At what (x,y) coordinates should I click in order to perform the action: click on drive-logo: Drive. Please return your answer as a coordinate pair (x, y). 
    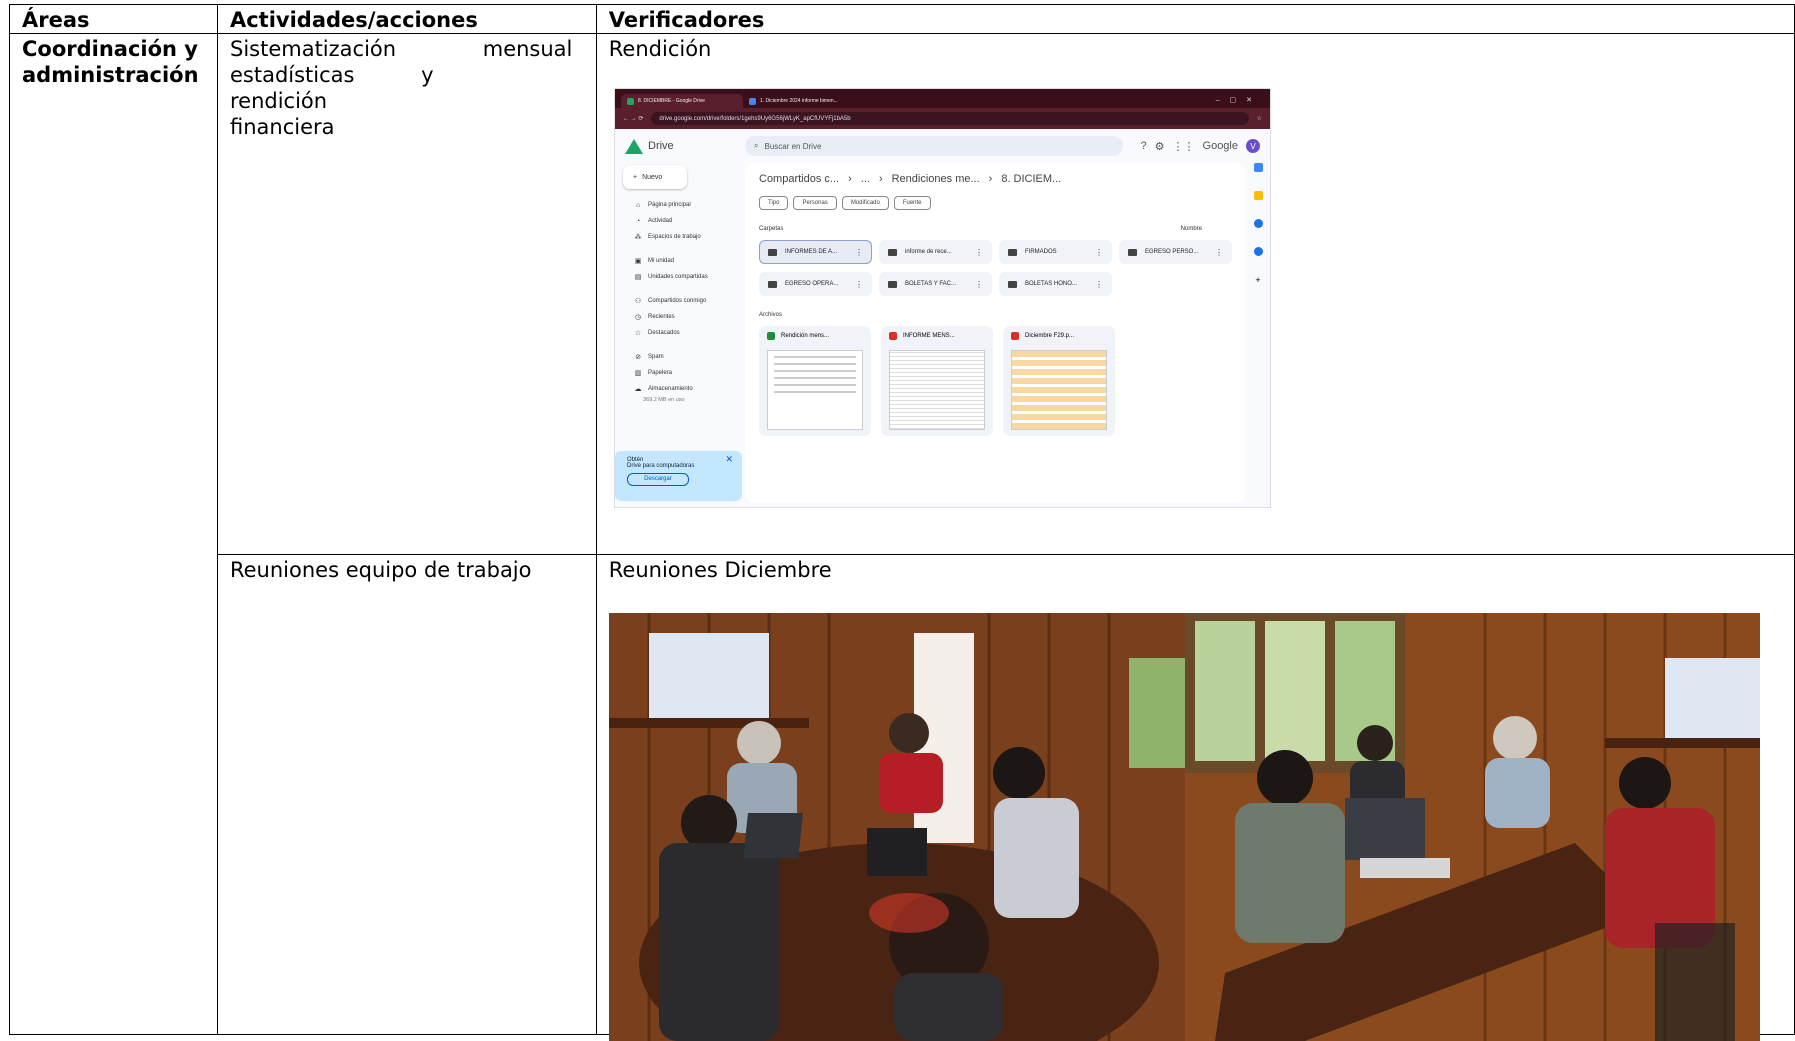
    Looking at the image, I should click on (680, 146).